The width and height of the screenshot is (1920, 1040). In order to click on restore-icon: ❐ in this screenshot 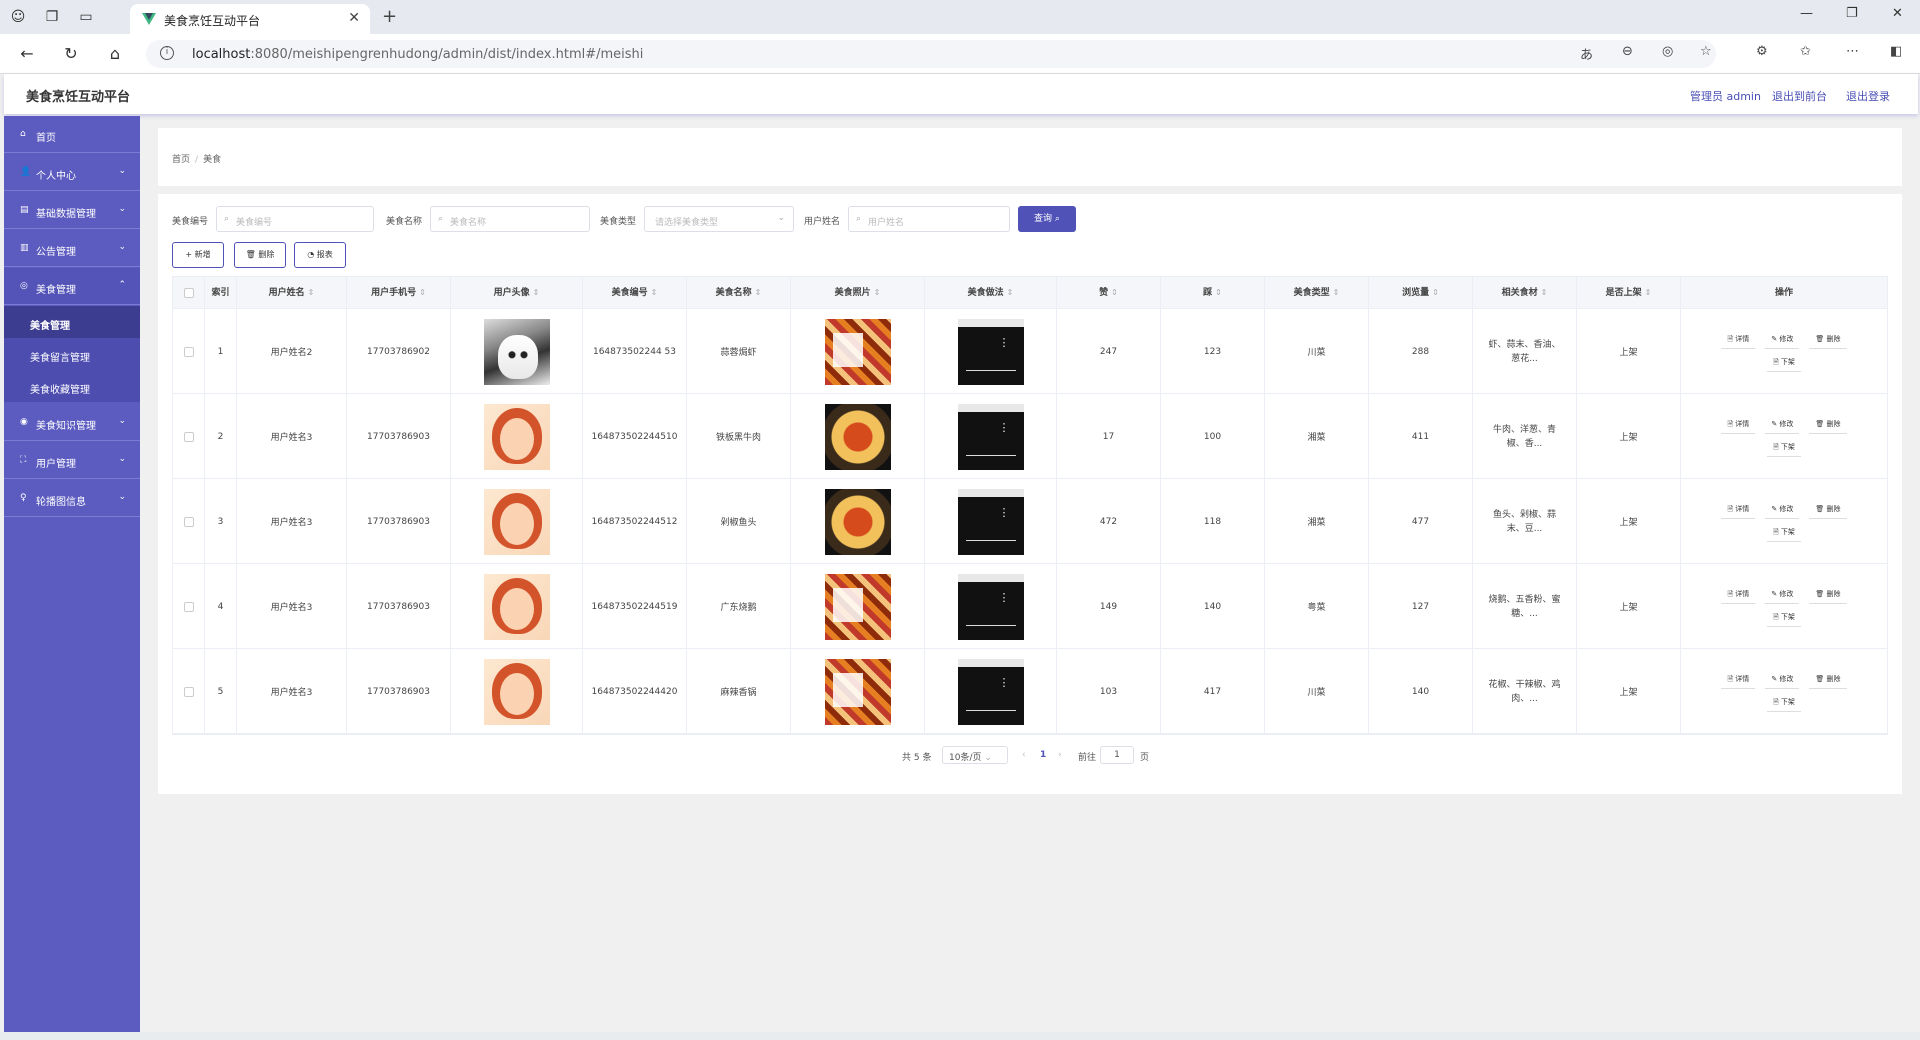, I will do `click(1852, 13)`.